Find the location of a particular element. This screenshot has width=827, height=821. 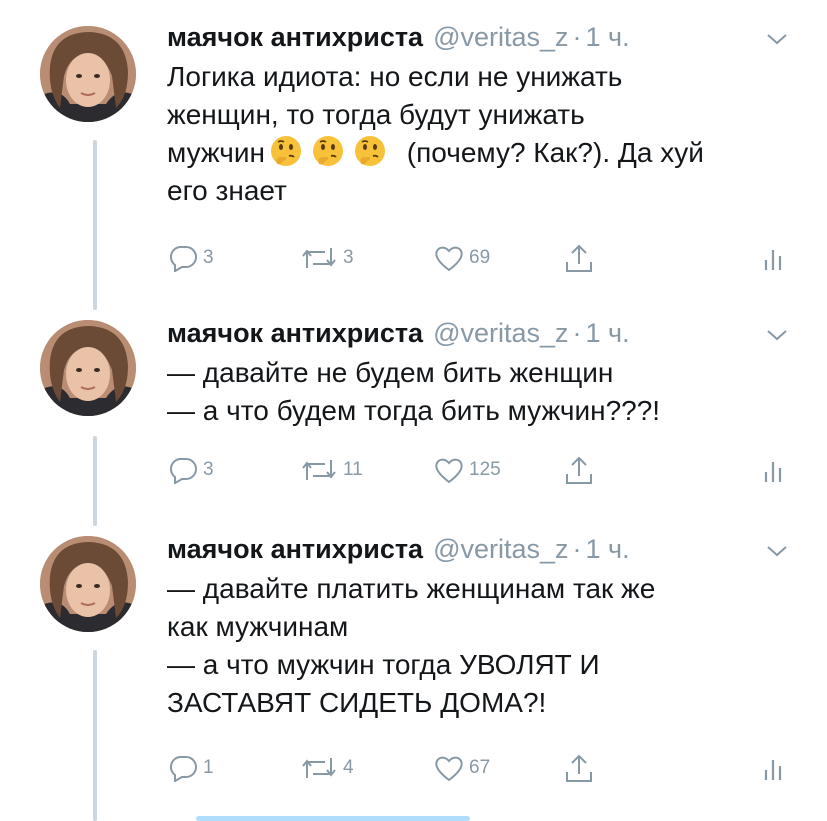

tweet-line: ЗАСТАВЯТ СИДЕТЬ ДОМА?! is located at coordinates (357, 702).